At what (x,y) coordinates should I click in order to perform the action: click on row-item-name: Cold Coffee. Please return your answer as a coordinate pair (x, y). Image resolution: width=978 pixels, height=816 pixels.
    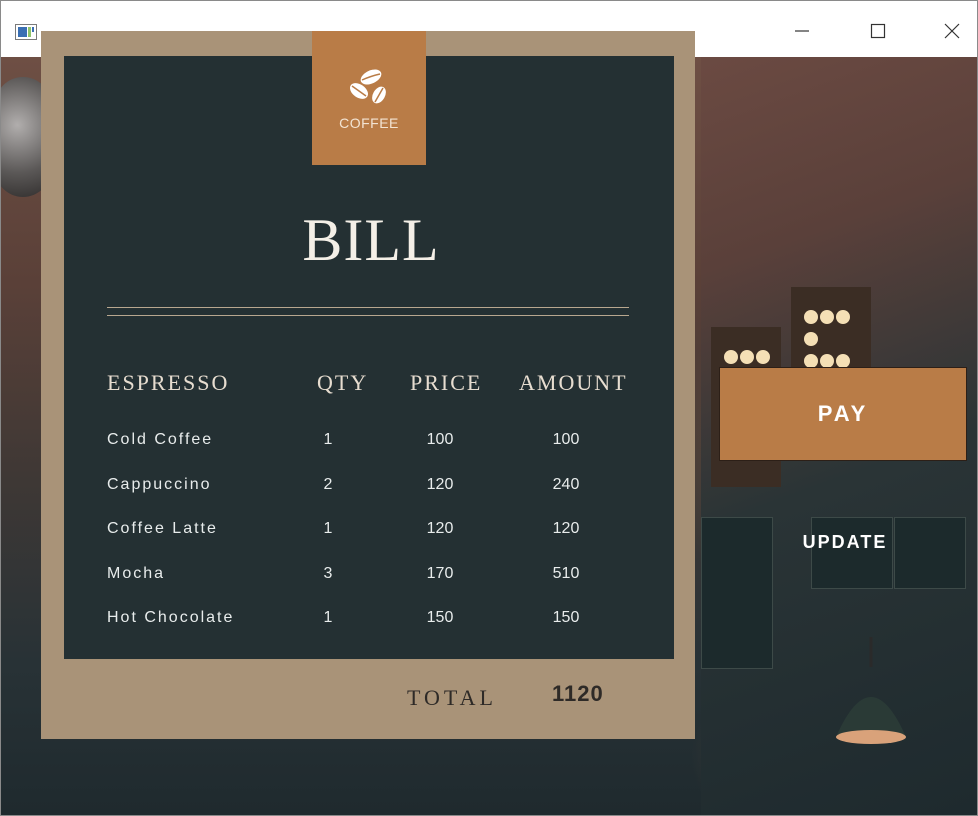
    Looking at the image, I should click on (160, 439).